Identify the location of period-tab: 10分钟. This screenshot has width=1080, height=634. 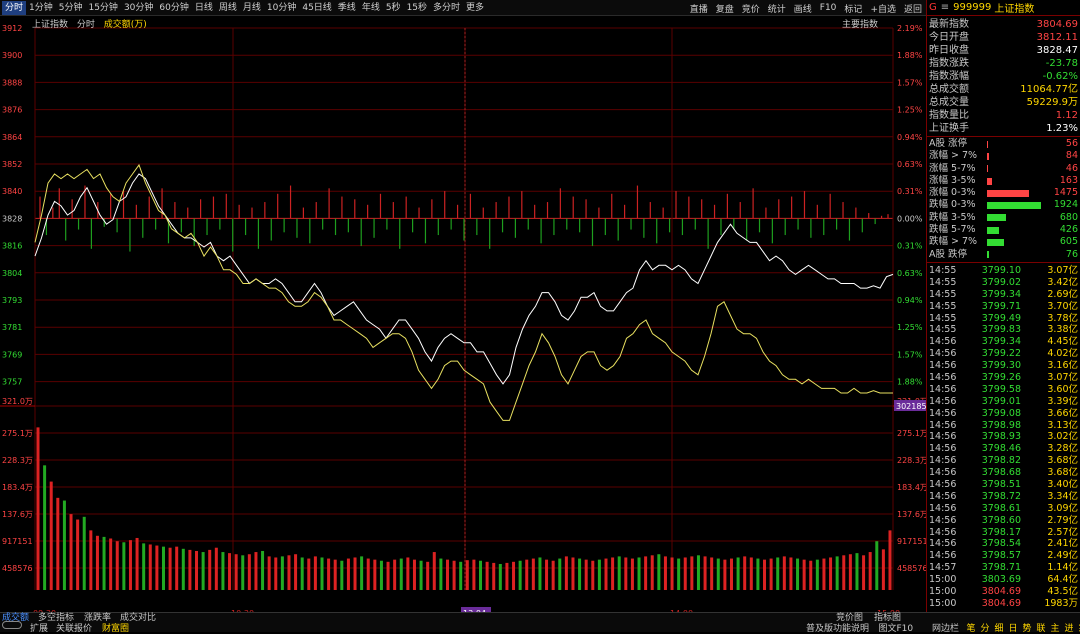
(281, 8).